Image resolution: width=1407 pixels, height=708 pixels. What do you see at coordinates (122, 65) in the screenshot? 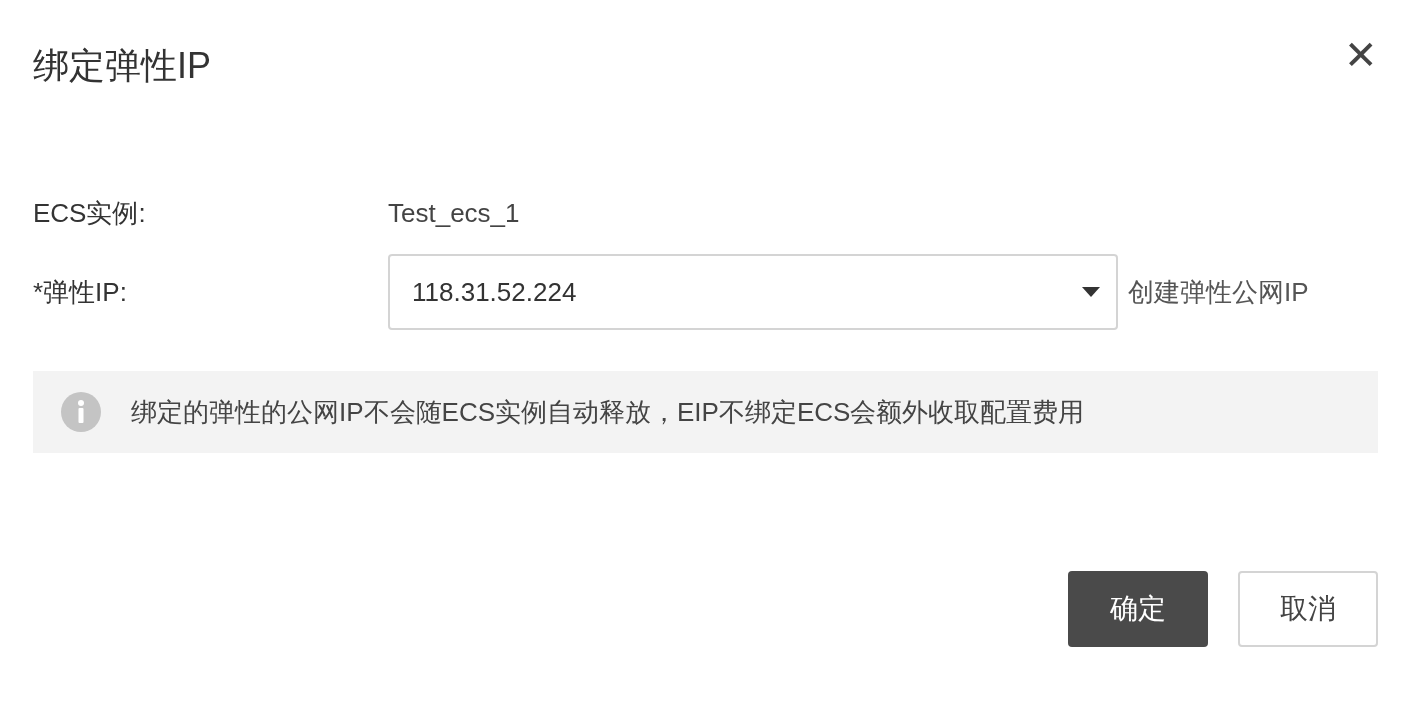
I see `dialog-title: 绑定弹性IP` at bounding box center [122, 65].